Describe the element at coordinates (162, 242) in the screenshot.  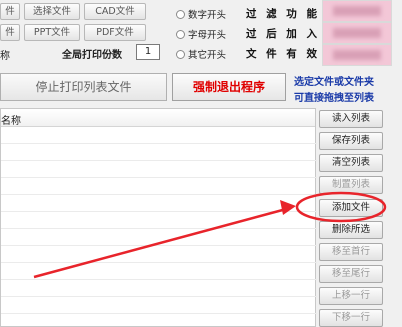
I see `annotation-arrow-line` at that location.